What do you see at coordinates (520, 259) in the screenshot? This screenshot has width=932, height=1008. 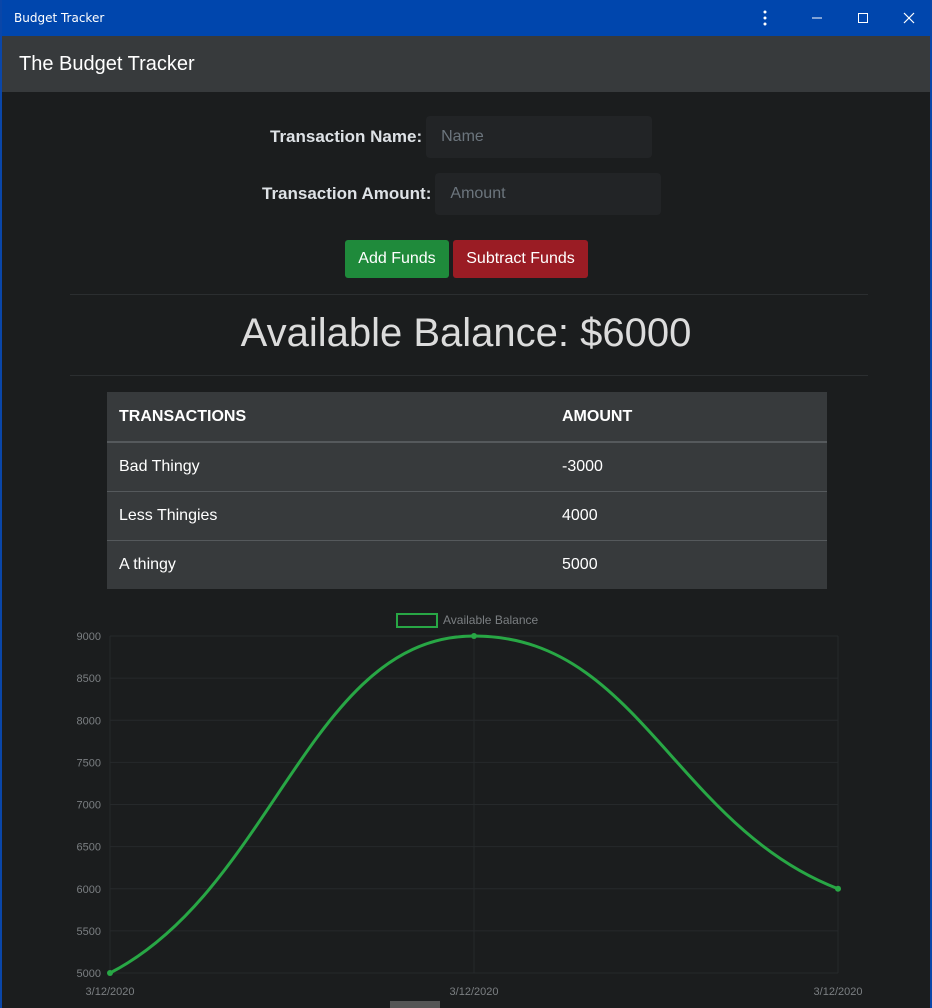 I see `subtract-funds-button: Subtract Funds` at bounding box center [520, 259].